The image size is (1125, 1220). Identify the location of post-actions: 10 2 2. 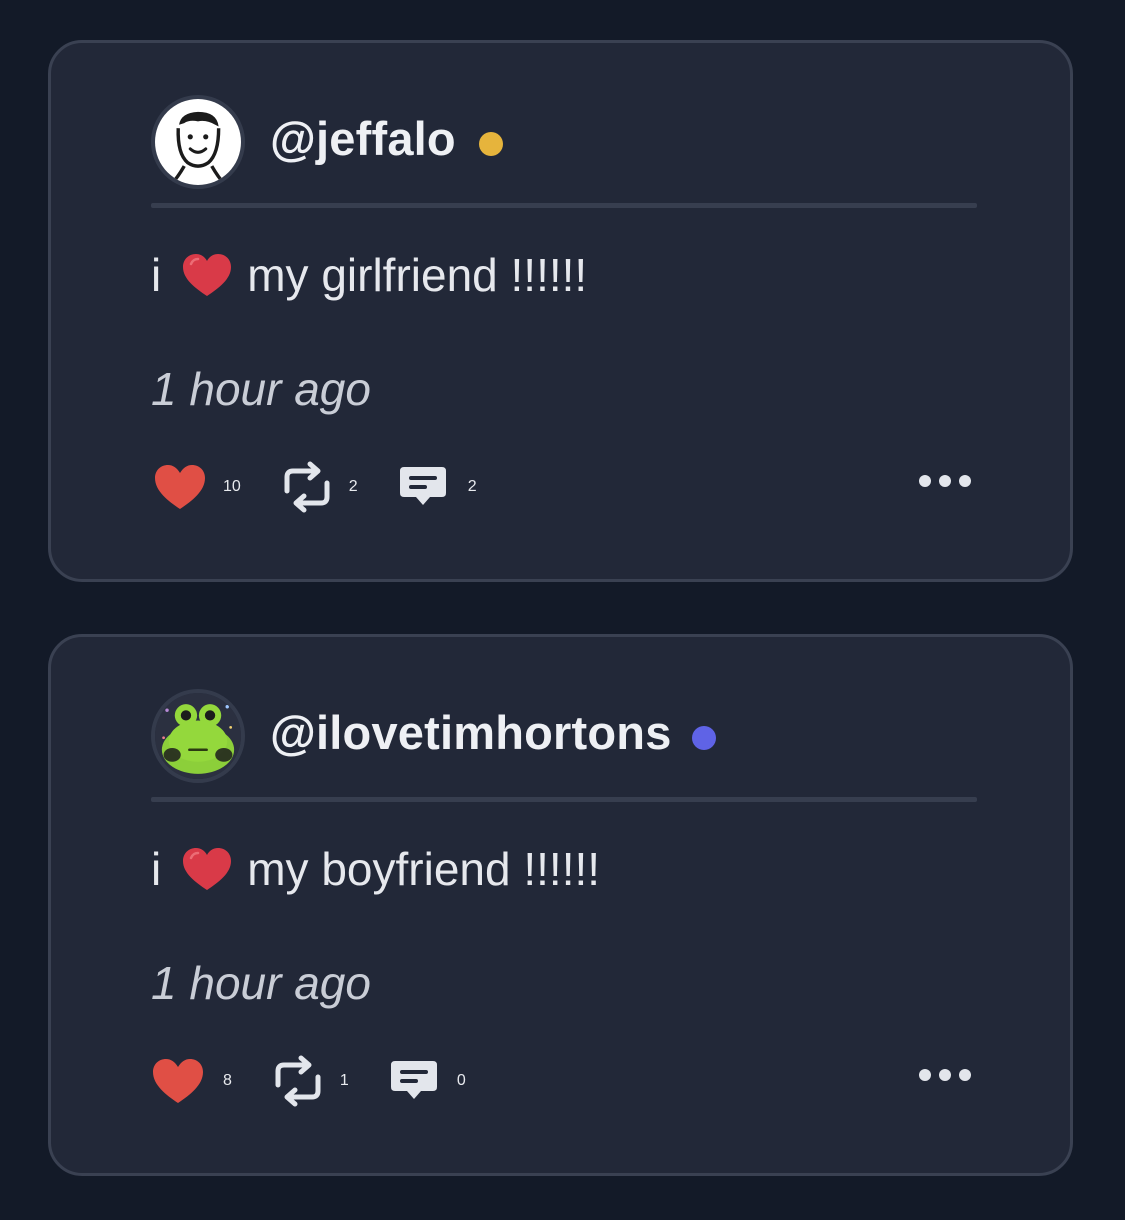
(315, 487).